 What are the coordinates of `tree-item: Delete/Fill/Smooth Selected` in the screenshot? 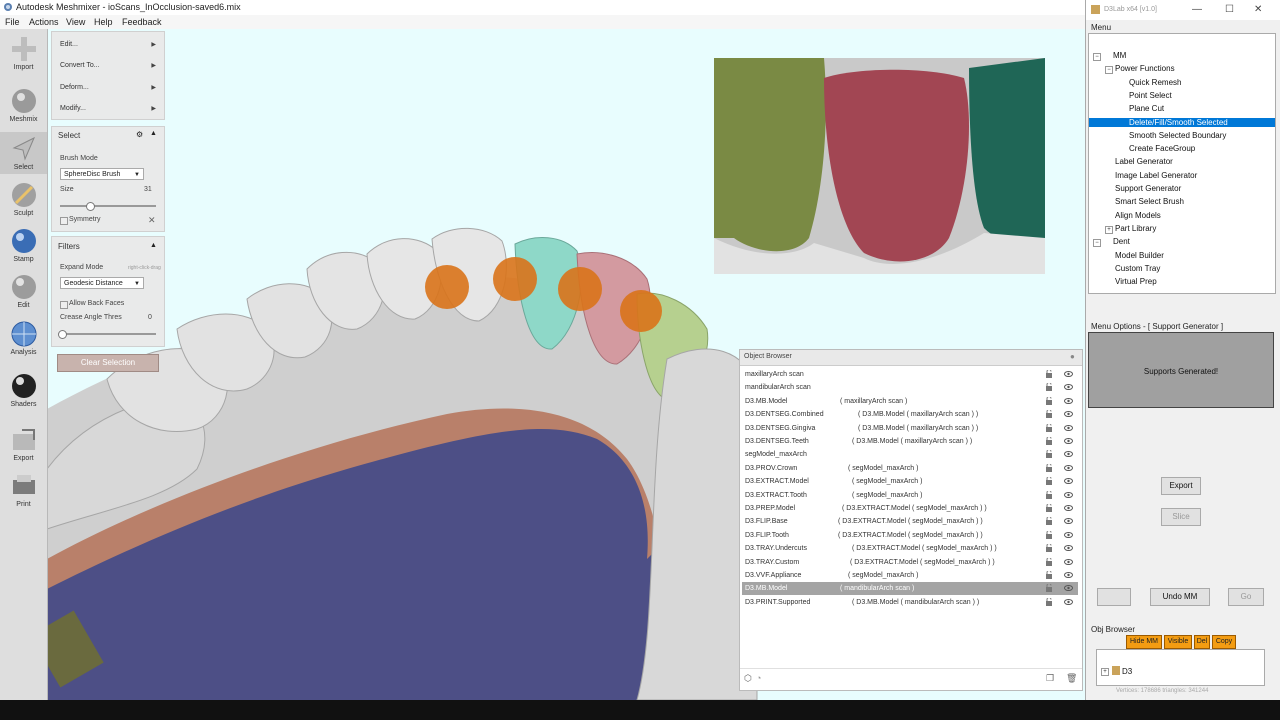 It's located at (1182, 122).